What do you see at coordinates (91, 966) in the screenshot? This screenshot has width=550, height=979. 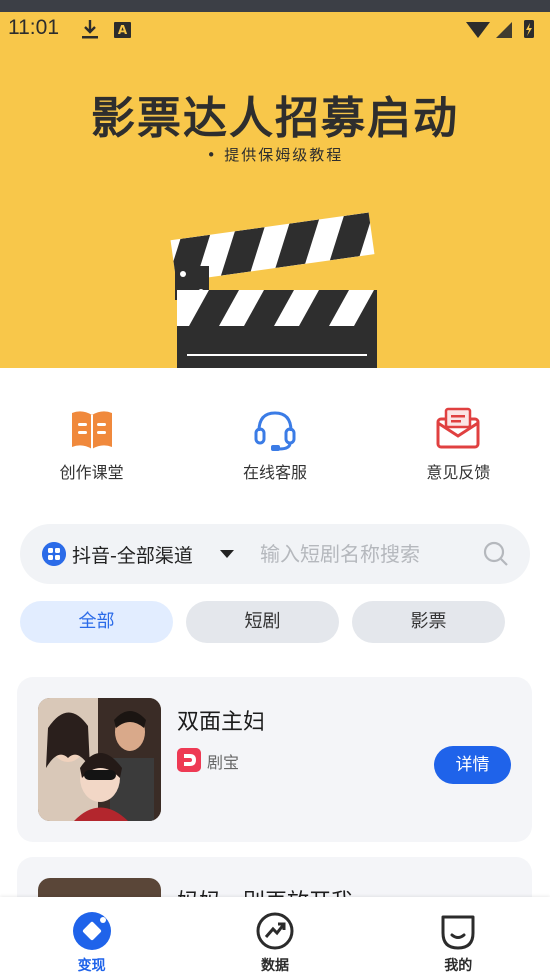 I see `nav-label: 变现` at bounding box center [91, 966].